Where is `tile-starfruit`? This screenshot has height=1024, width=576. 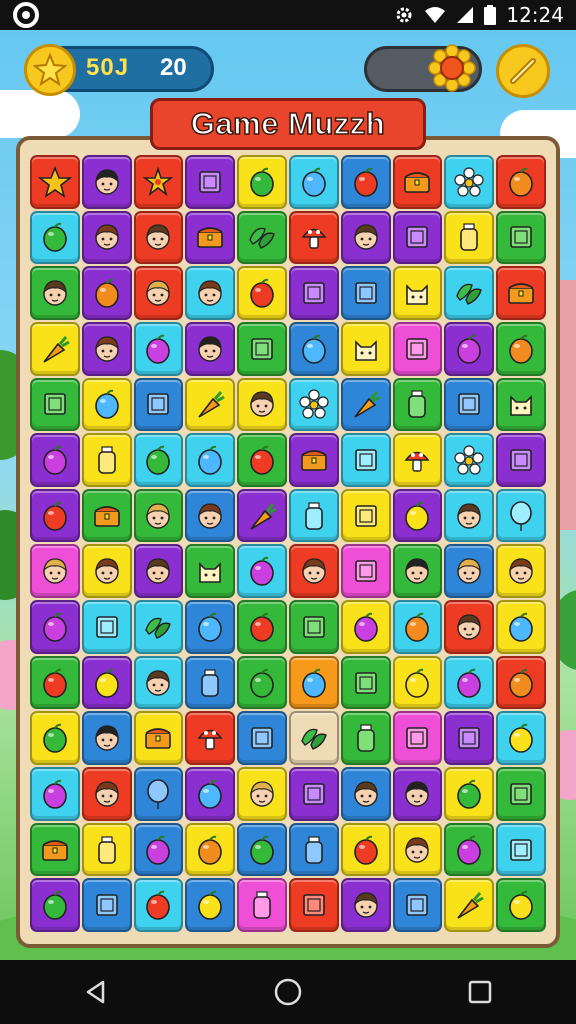
tile-starfruit is located at coordinates (158, 182).